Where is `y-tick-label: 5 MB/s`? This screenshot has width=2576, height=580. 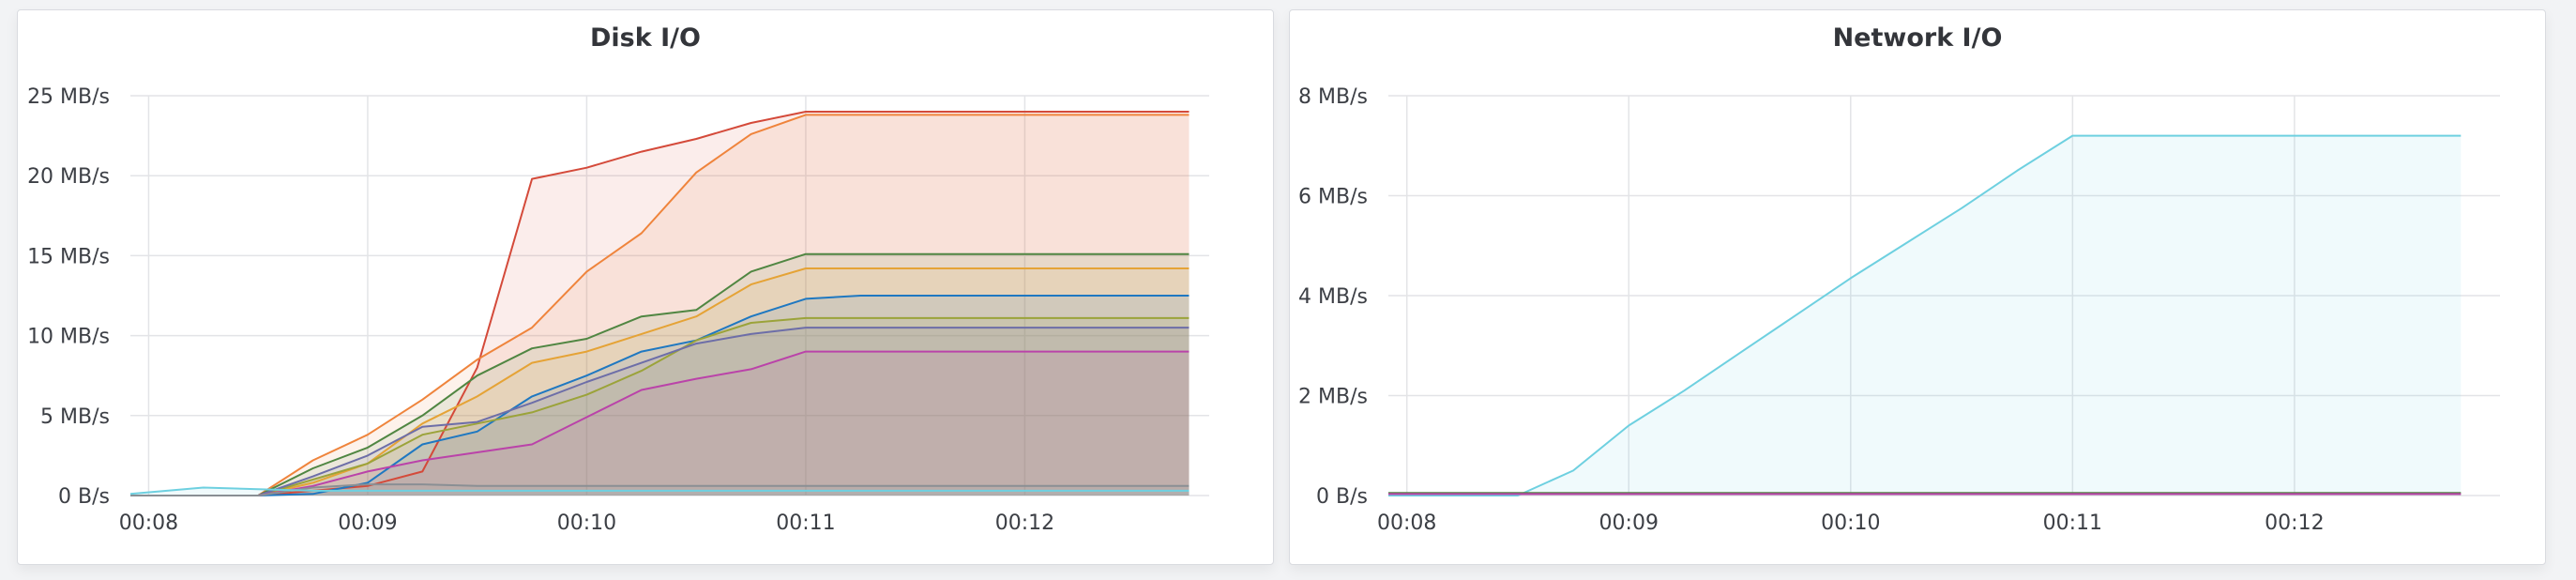 y-tick-label: 5 MB/s is located at coordinates (75, 417).